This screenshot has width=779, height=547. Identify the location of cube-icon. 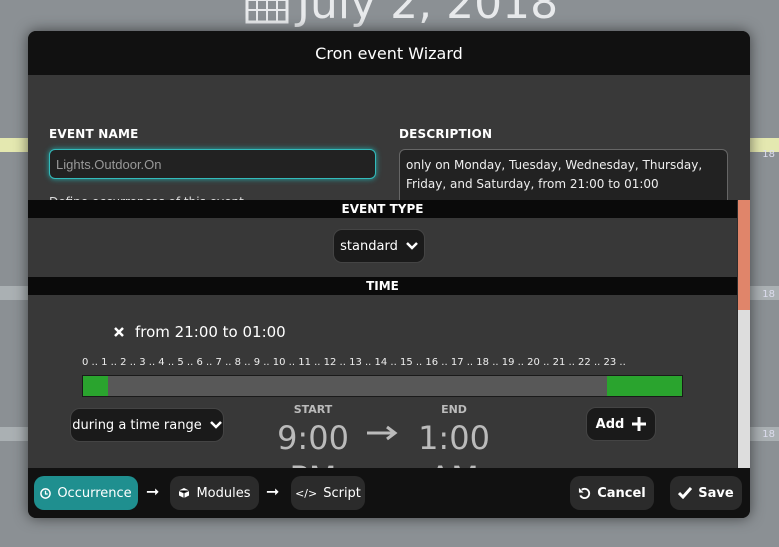
(184, 493).